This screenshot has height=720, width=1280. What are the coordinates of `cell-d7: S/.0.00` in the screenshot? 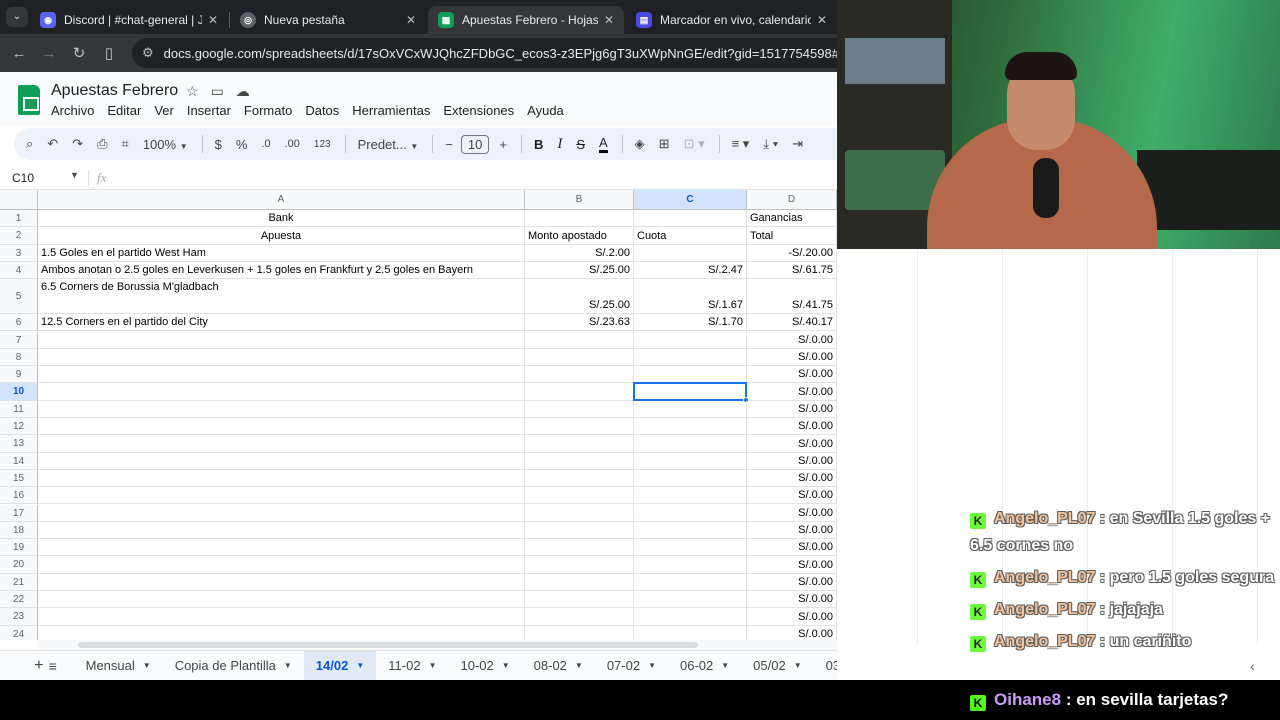 It's located at (792, 340).